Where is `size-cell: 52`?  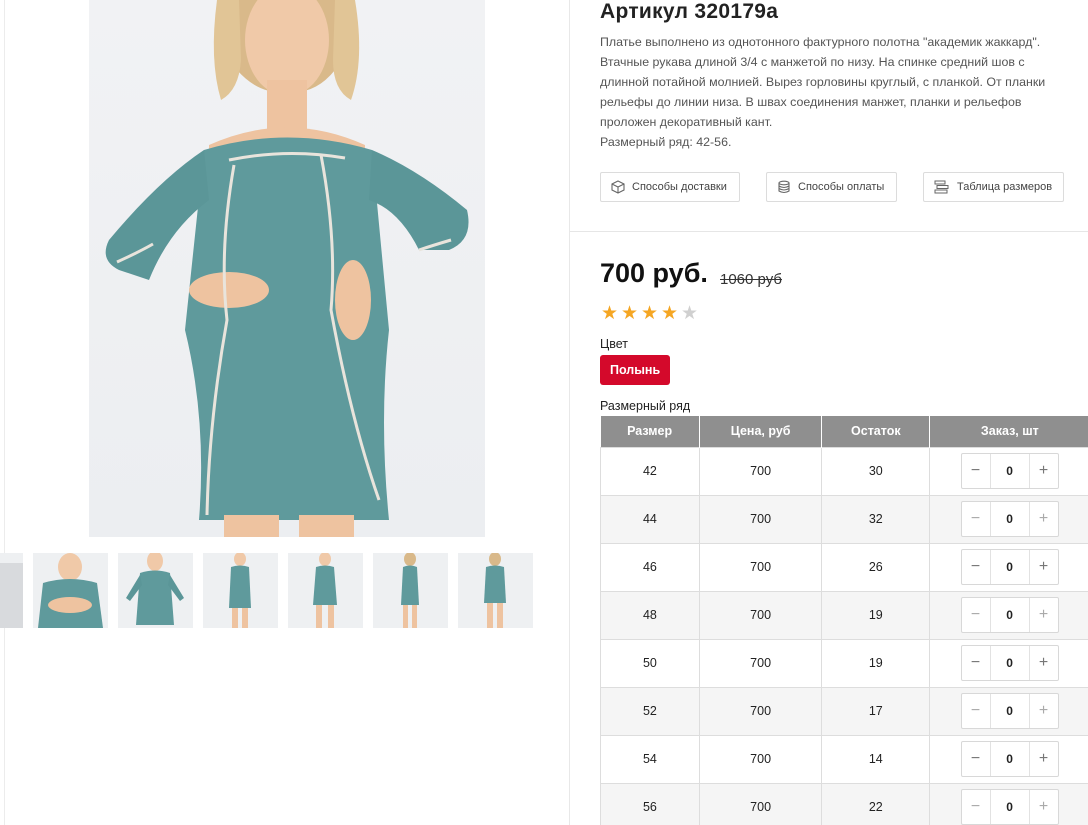 size-cell: 52 is located at coordinates (650, 711).